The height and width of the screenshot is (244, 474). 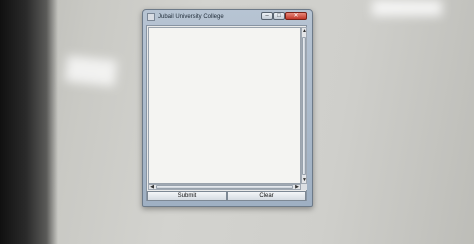 What do you see at coordinates (304, 180) in the screenshot?
I see `scroll-down-icon: ▼` at bounding box center [304, 180].